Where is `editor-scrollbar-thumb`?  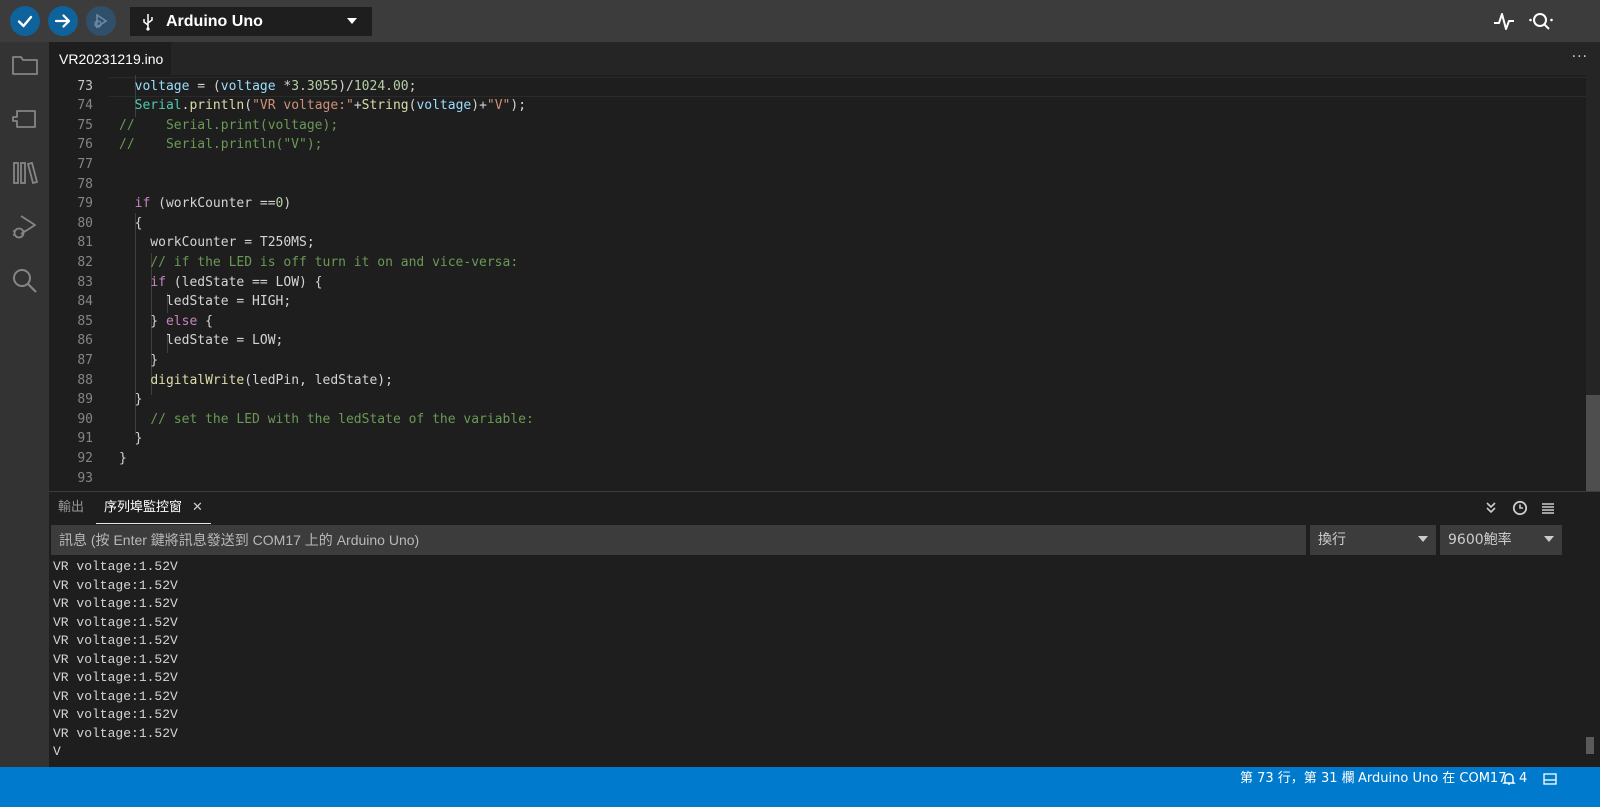
editor-scrollbar-thumb is located at coordinates (1593, 443).